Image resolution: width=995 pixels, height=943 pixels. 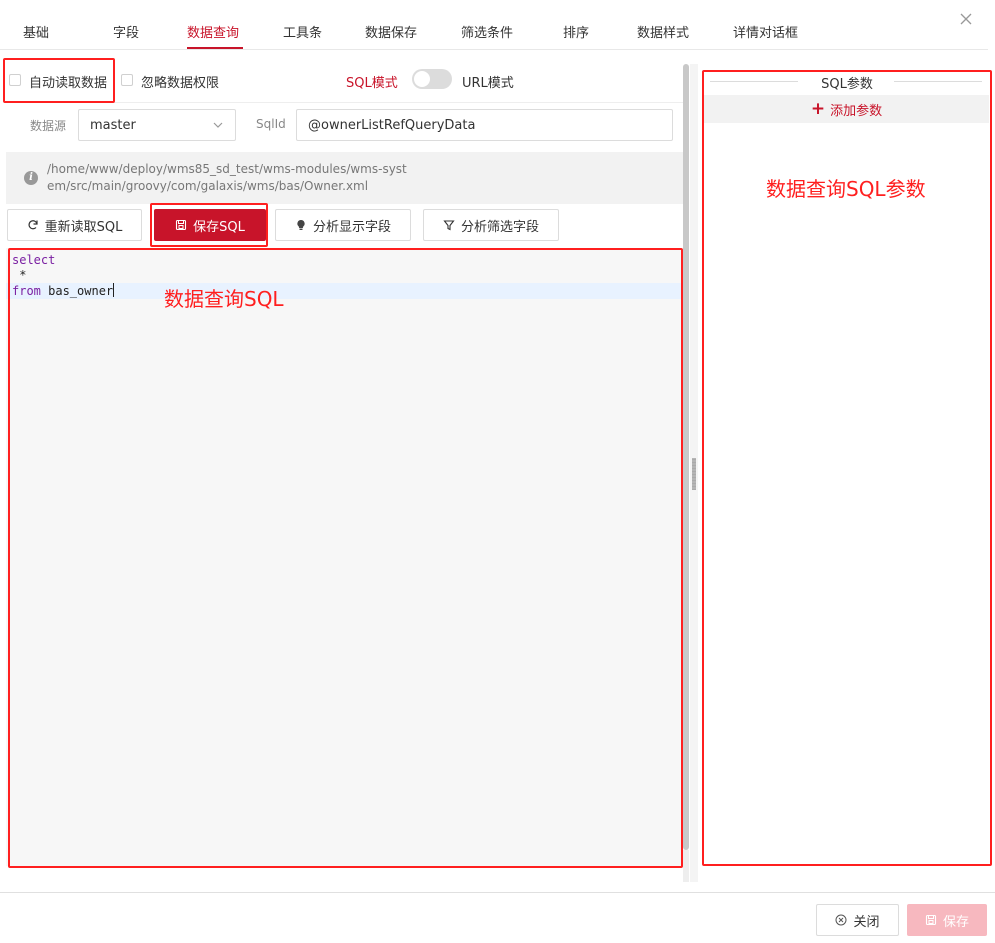 I want to click on ignore-permission-checkbox, so click(x=127, y=80).